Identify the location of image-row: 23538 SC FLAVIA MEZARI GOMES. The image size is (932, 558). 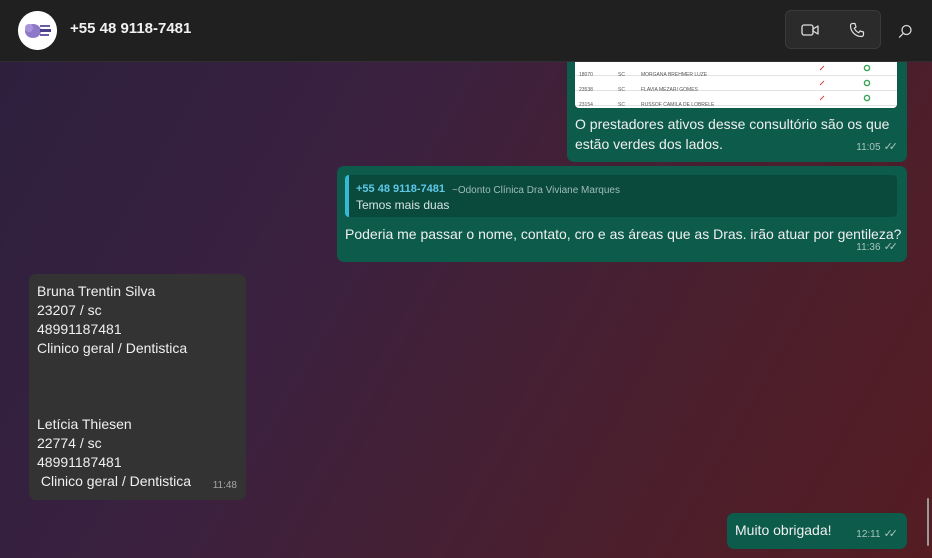
(736, 85).